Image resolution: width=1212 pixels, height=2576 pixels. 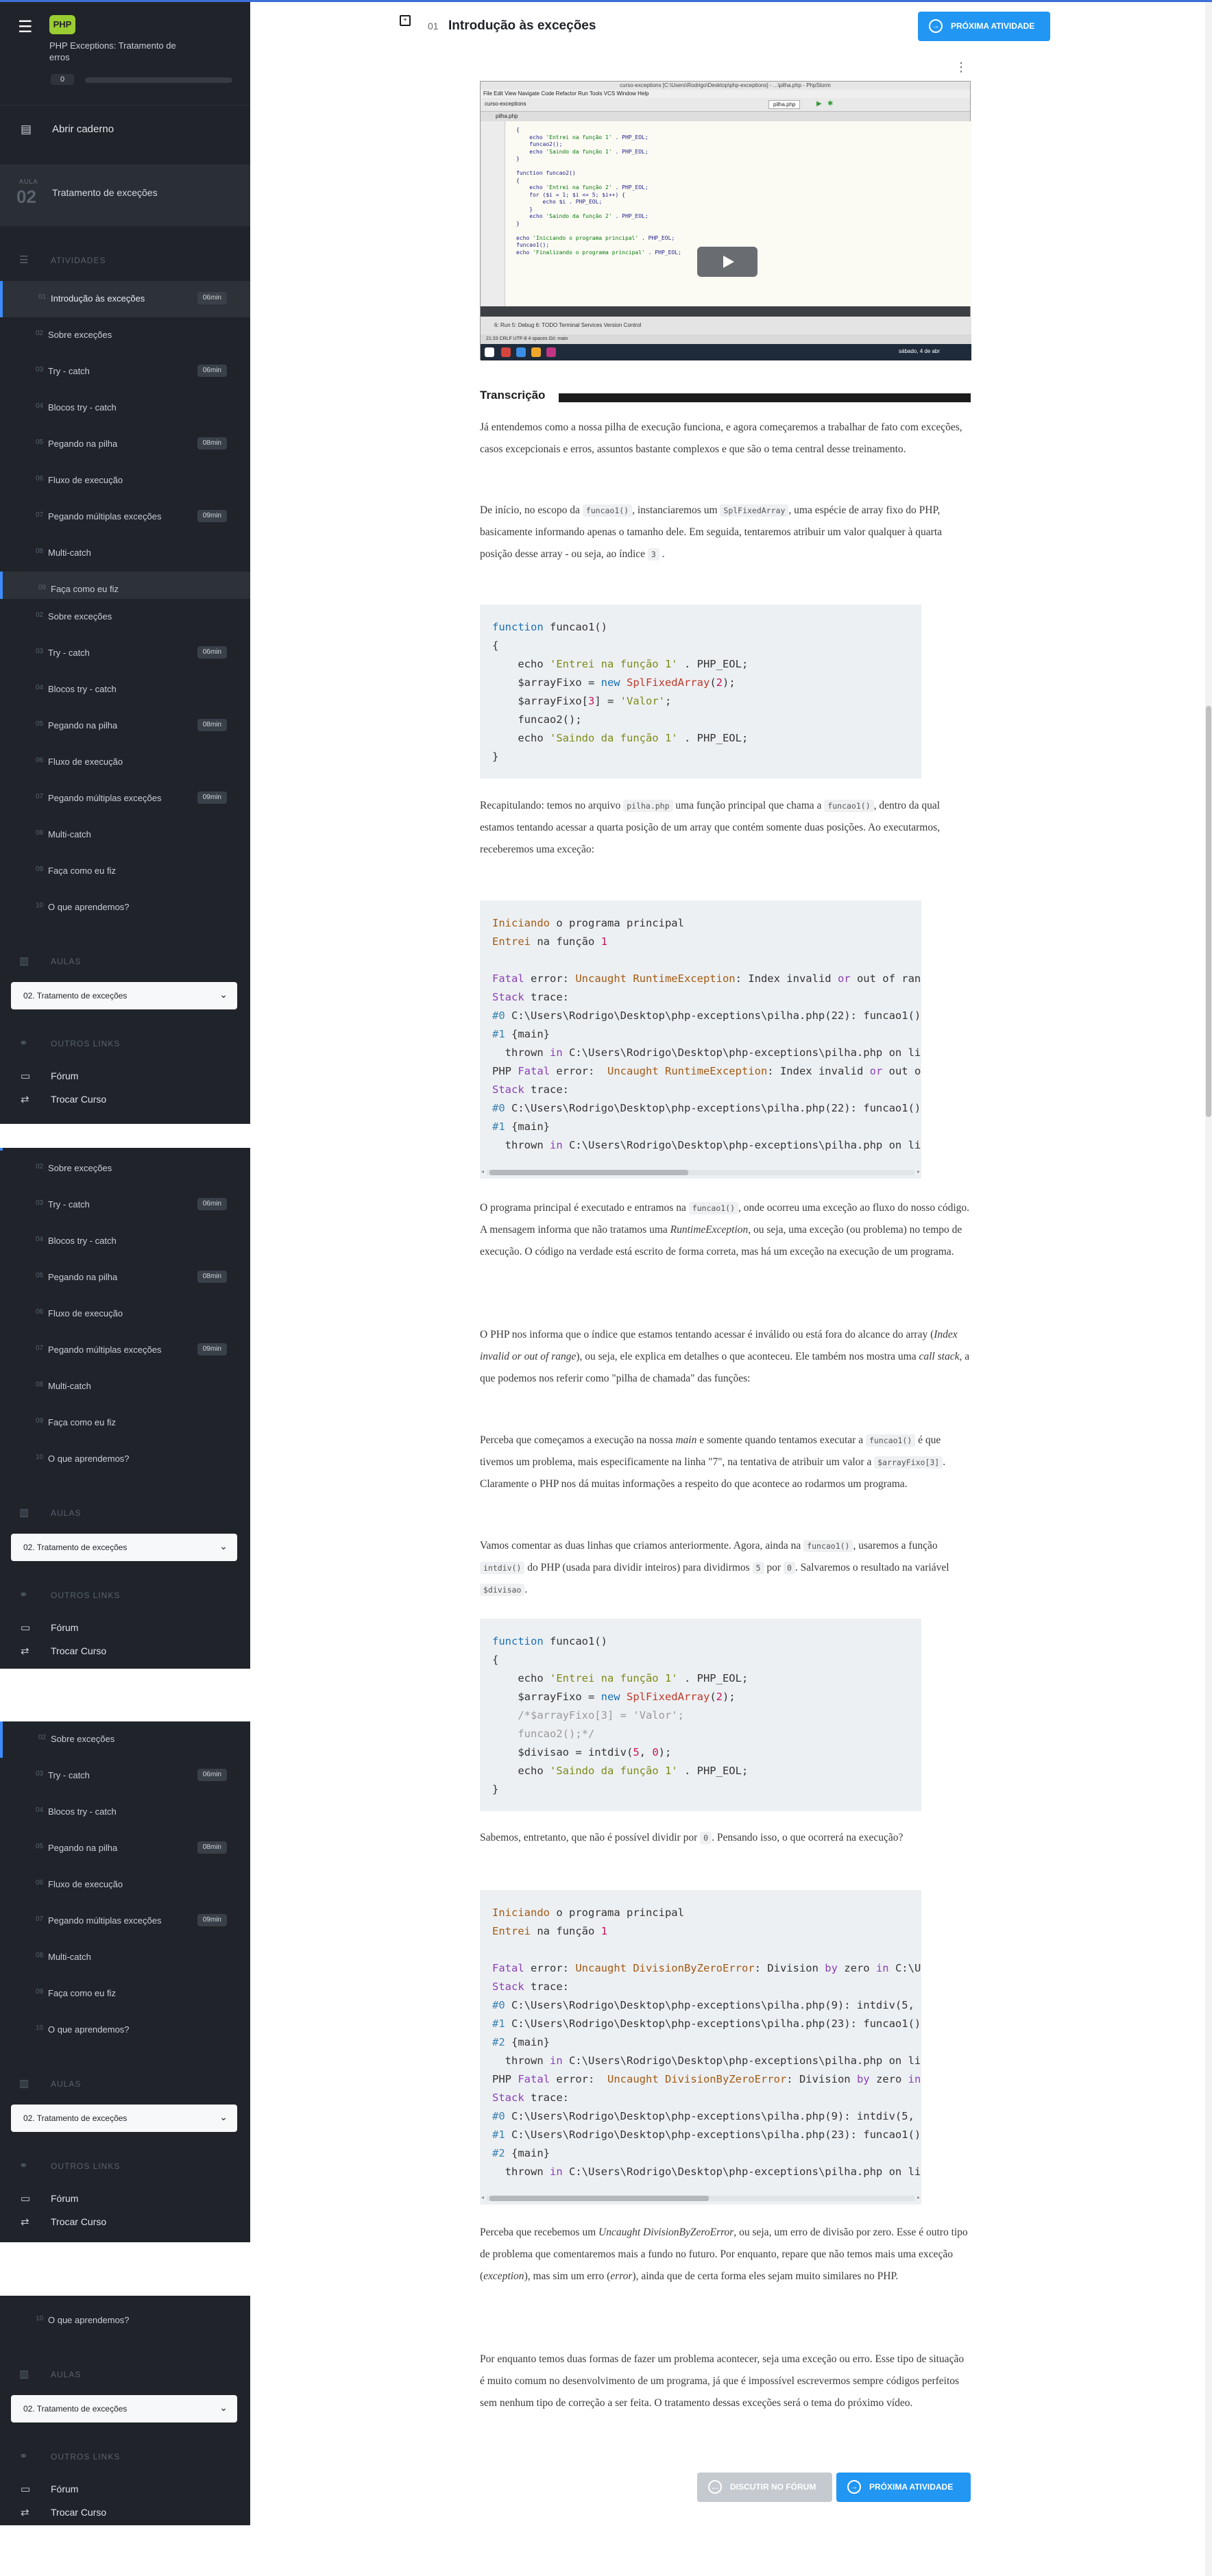 What do you see at coordinates (62, 80) in the screenshot?
I see `progress-chip: 0` at bounding box center [62, 80].